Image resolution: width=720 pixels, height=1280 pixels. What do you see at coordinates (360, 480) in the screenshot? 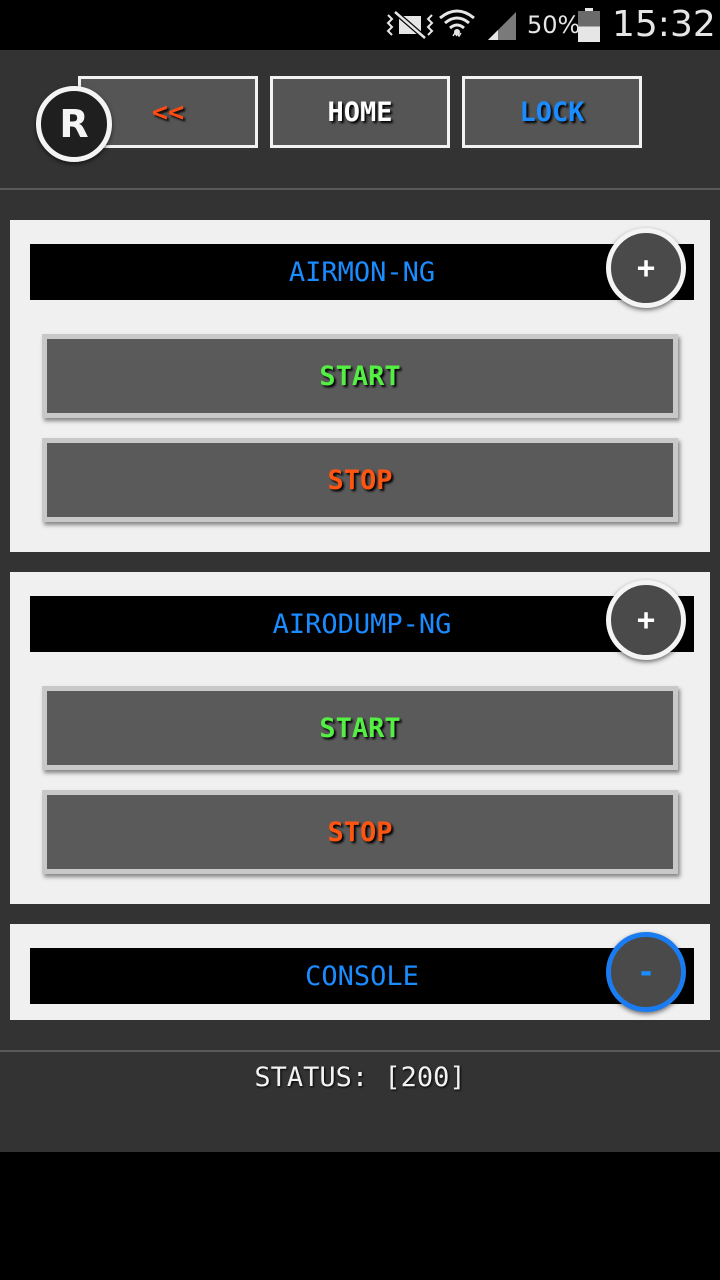
I see `airmon-stop-button: STOP` at bounding box center [360, 480].